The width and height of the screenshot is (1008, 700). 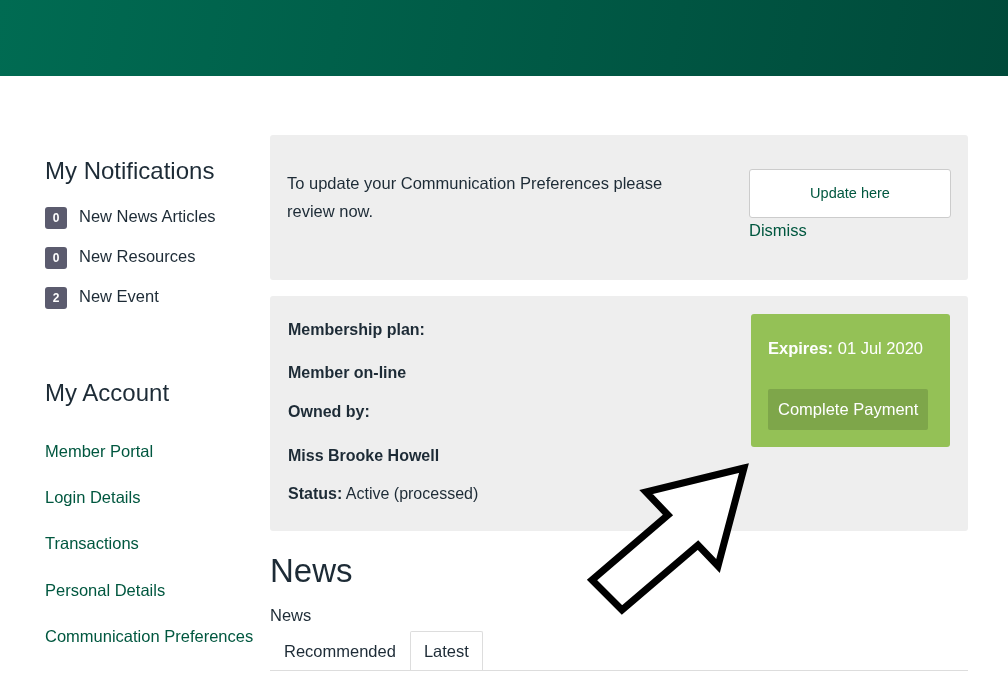 I want to click on account-link: Member Portal, so click(x=150, y=450).